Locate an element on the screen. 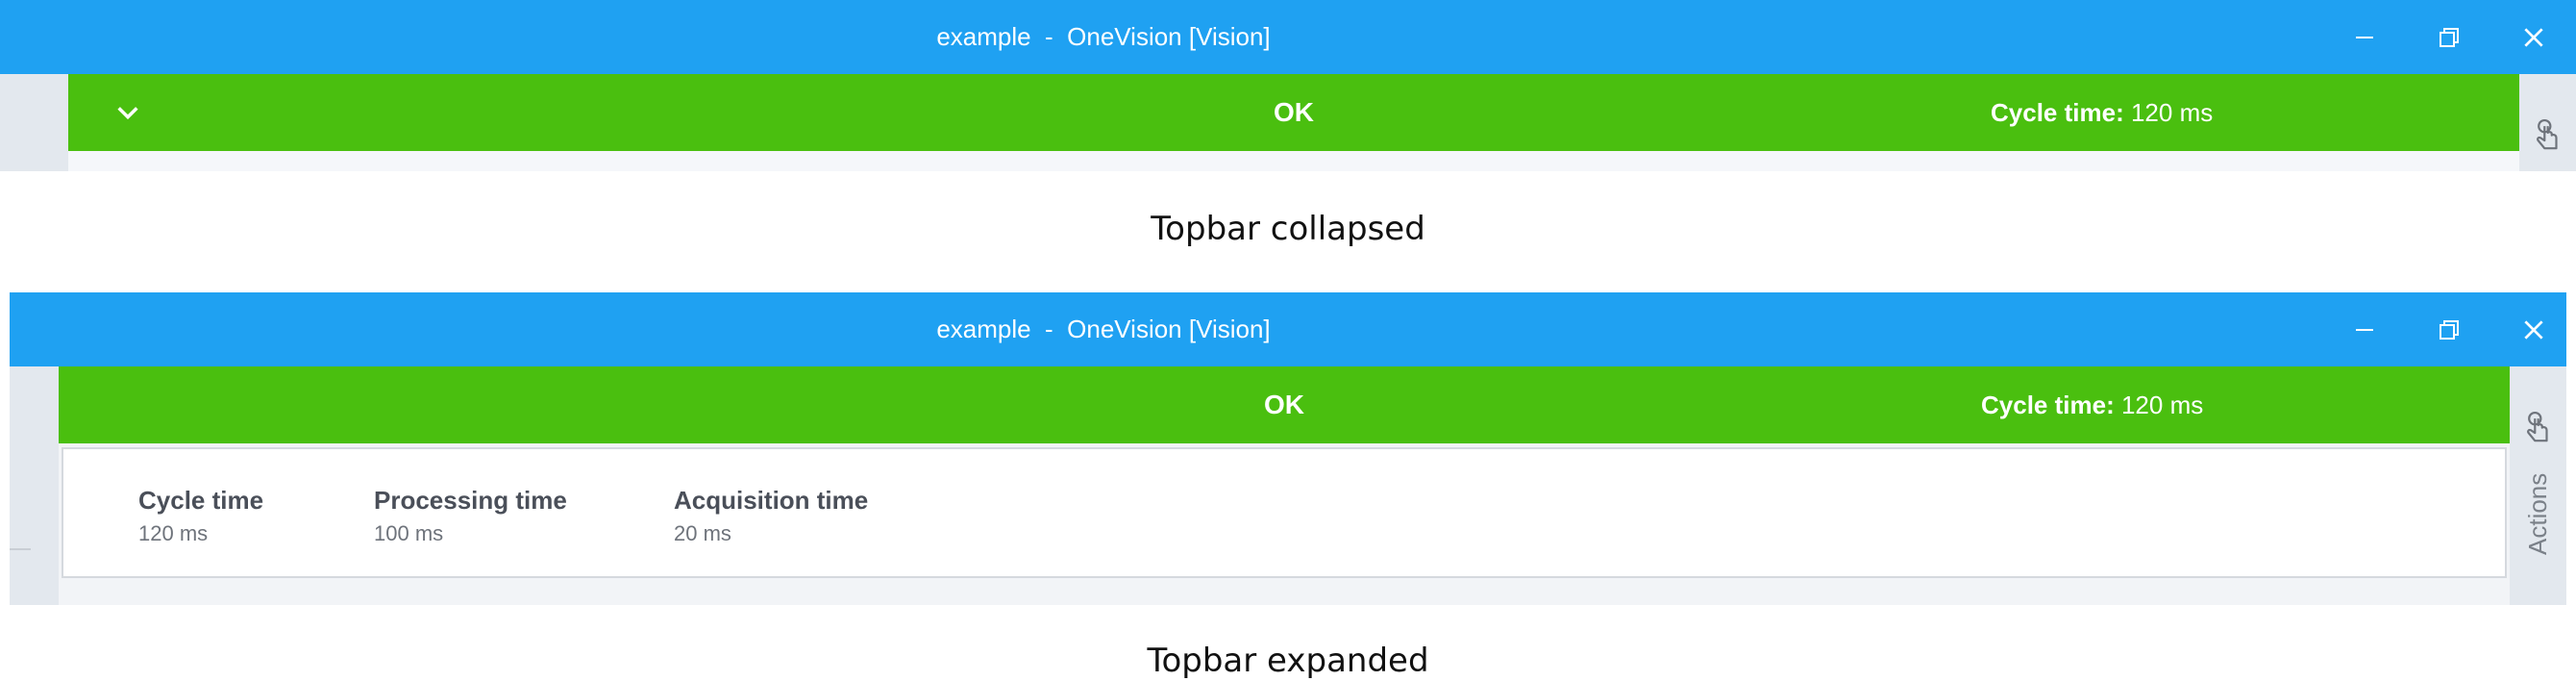  content-edge is located at coordinates (1294, 161).